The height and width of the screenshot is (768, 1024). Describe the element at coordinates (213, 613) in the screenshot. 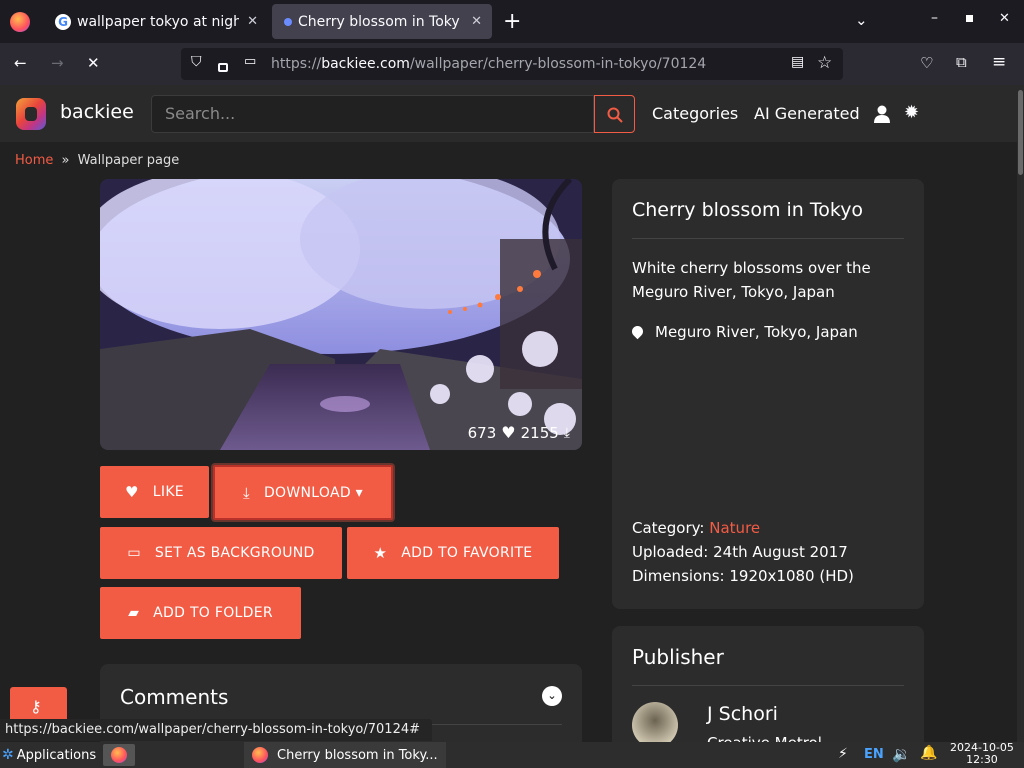

I see `add-folder-label: ADD TO FOLDER` at that location.